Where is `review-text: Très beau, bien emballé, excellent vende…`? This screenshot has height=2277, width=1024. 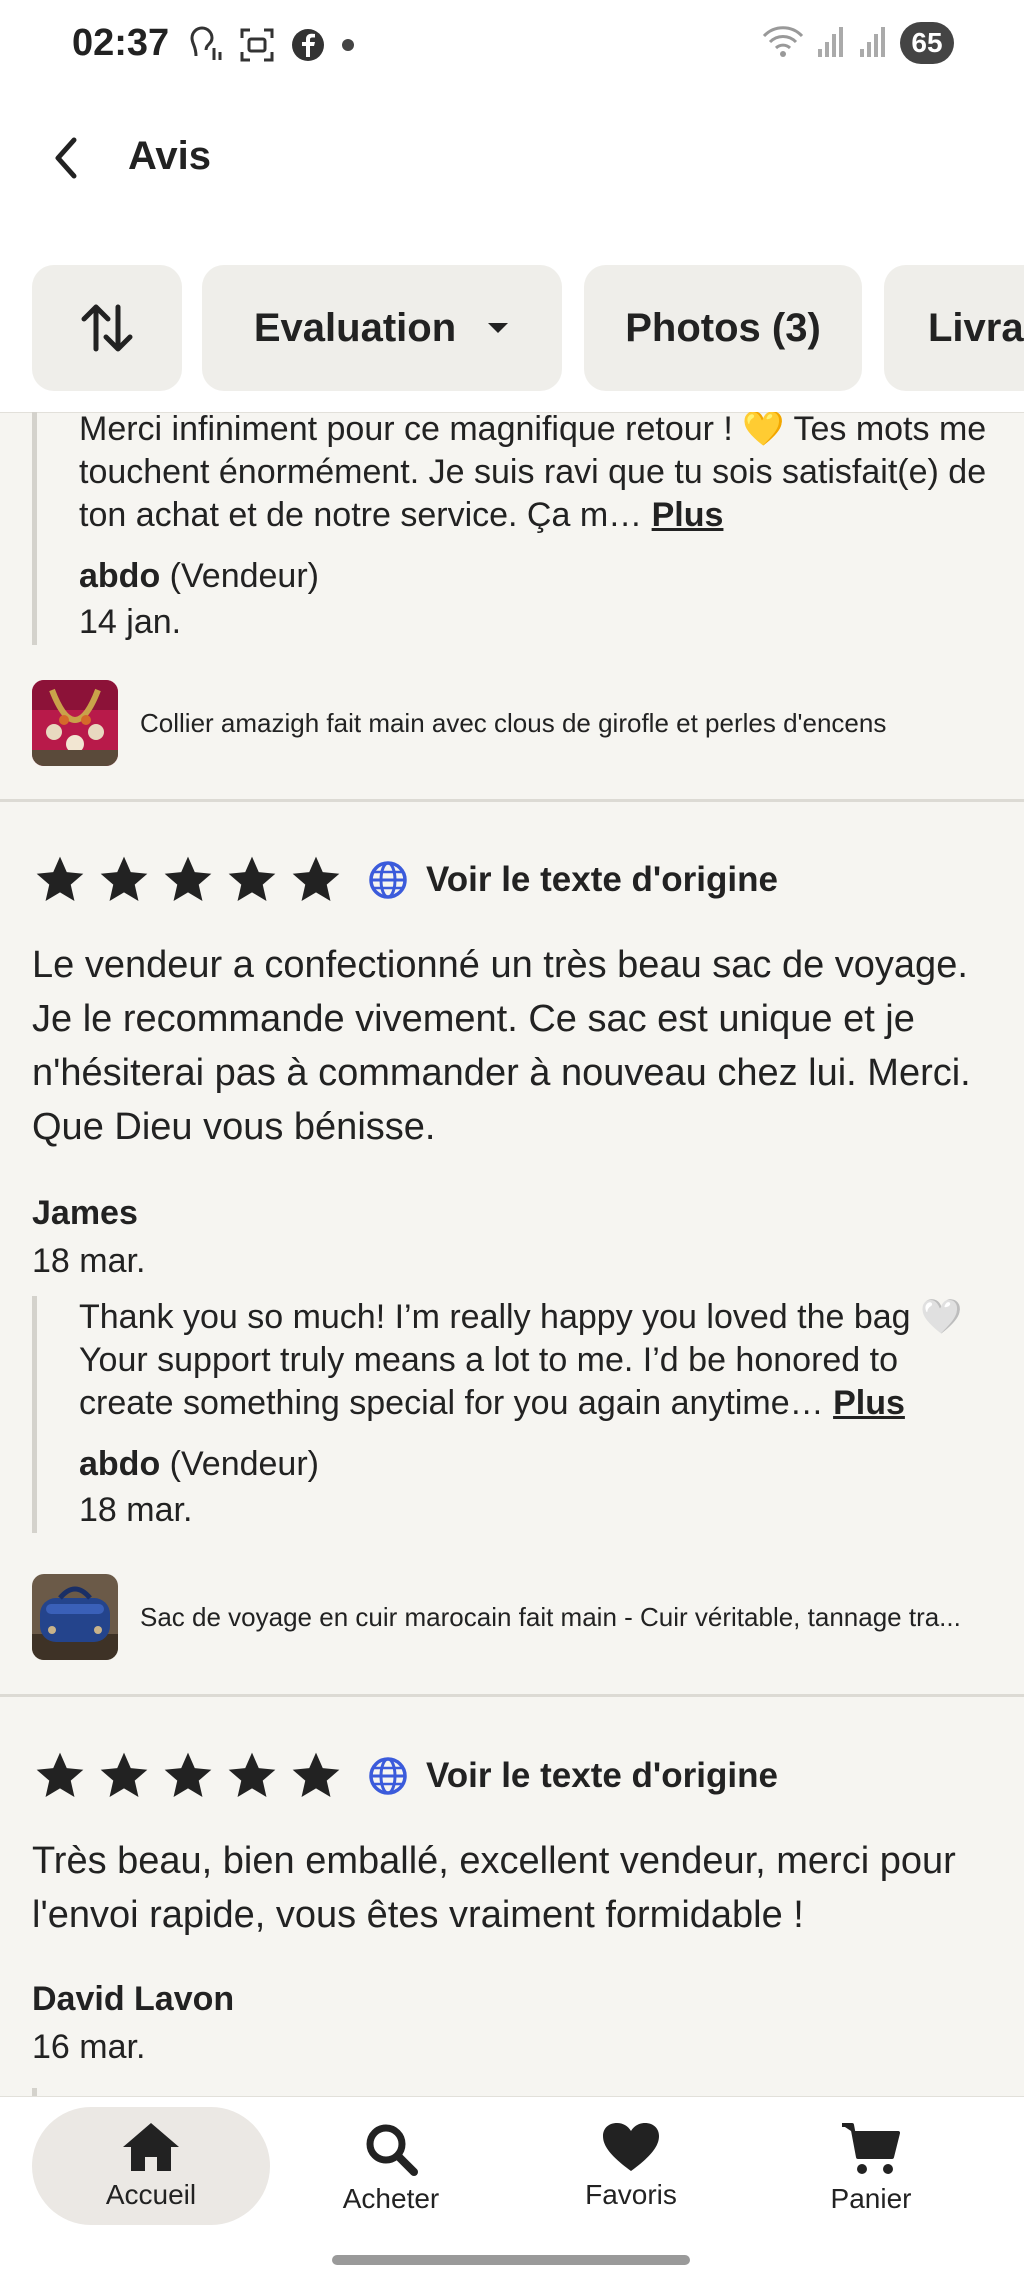
review-text: Très beau, bien emballé, excellent vende… is located at coordinates (494, 1888).